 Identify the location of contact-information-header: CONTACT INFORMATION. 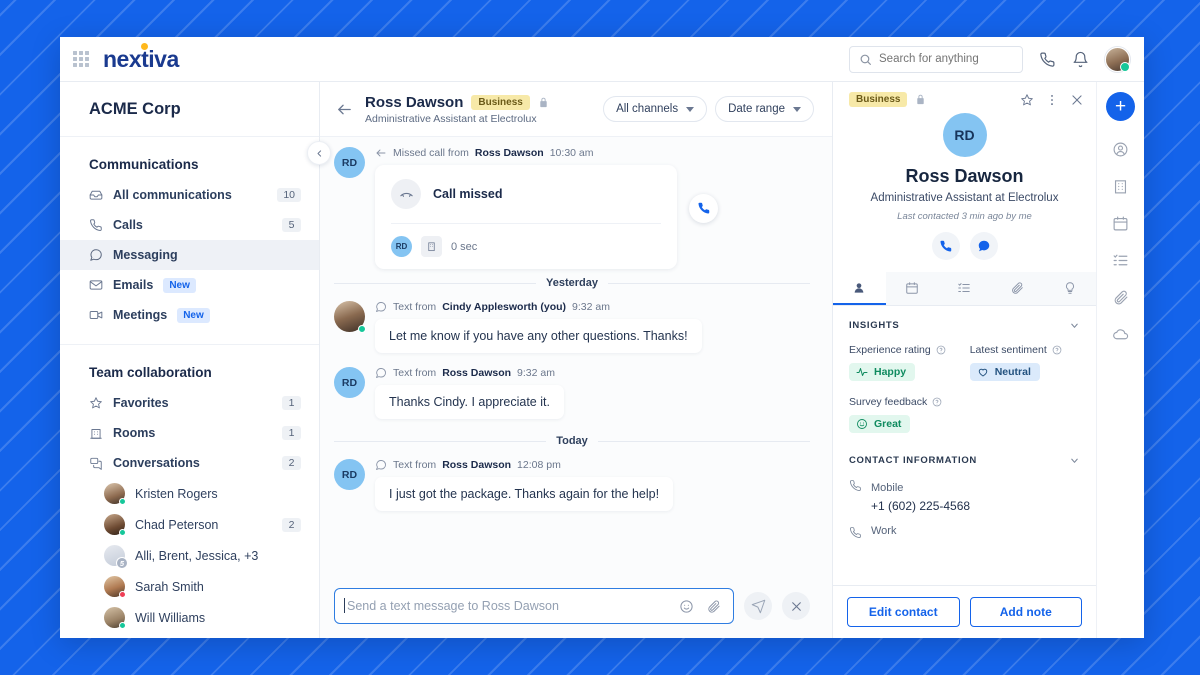
(964, 460).